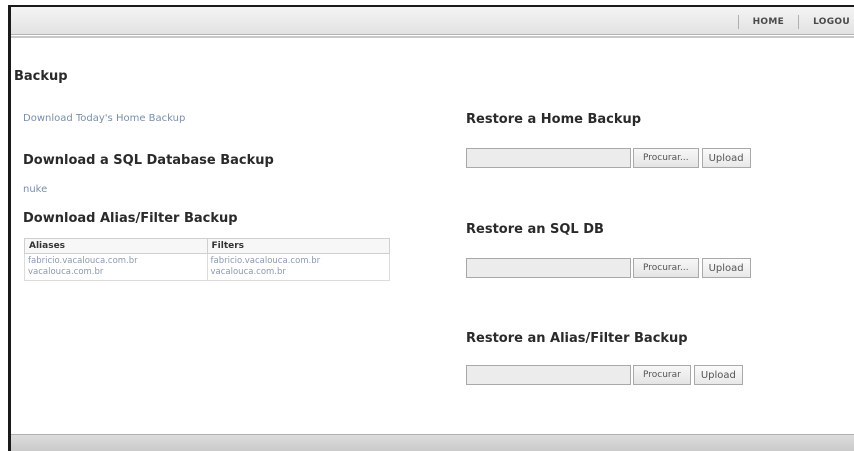 The image size is (854, 451). What do you see at coordinates (432, 442) in the screenshot?
I see `footer-bar` at bounding box center [432, 442].